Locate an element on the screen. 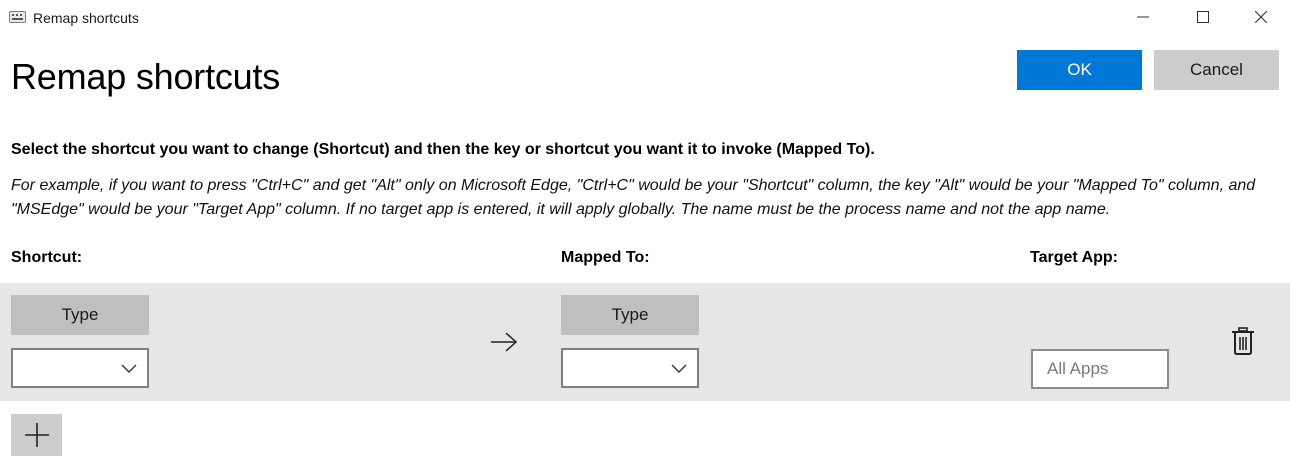 This screenshot has height=473, width=1290. minimize-button is located at coordinates (1143, 17).